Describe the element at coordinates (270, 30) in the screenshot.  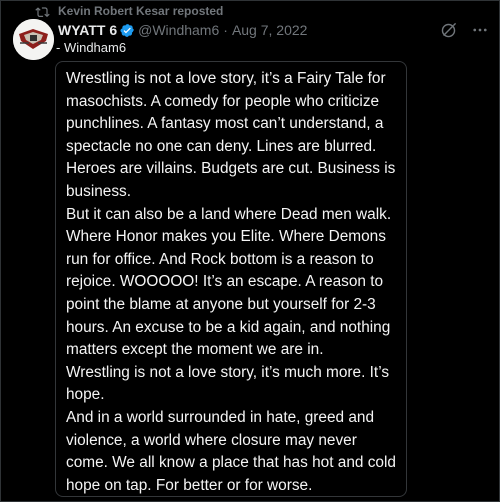
I see `post-date: Aug 7, 2022` at that location.